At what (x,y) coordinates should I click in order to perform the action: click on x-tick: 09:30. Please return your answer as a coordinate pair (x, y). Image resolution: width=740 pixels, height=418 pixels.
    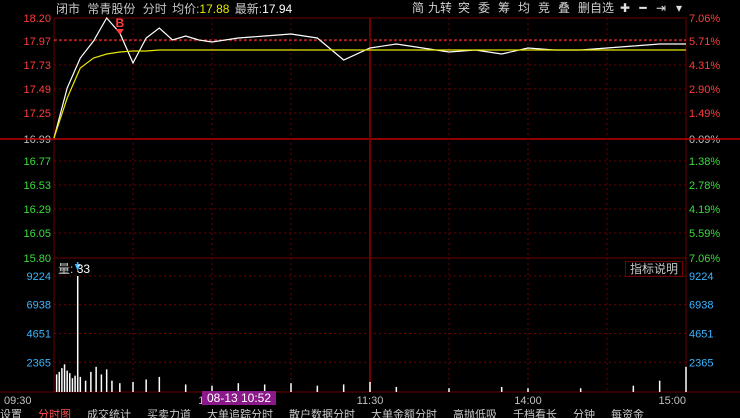
    Looking at the image, I should click on (18, 401).